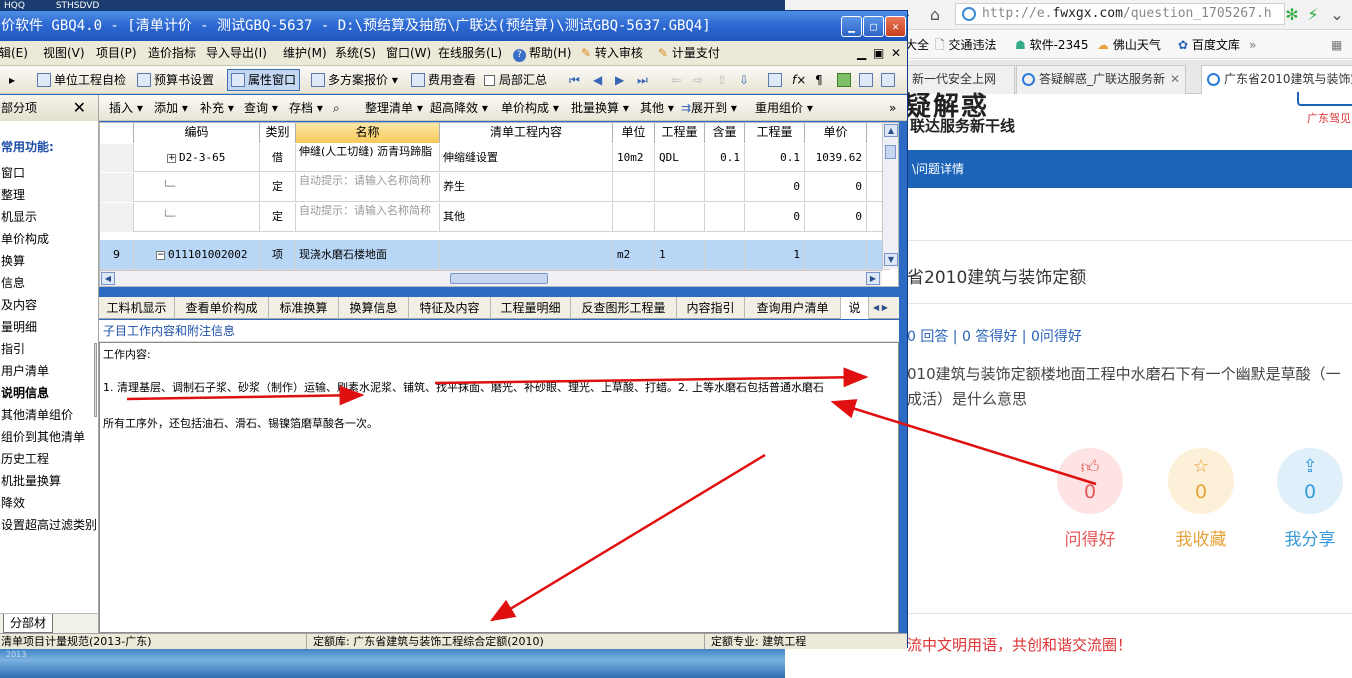 The width and height of the screenshot is (1352, 678). I want to click on arrow-down-icon: ⇩, so click(744, 80).